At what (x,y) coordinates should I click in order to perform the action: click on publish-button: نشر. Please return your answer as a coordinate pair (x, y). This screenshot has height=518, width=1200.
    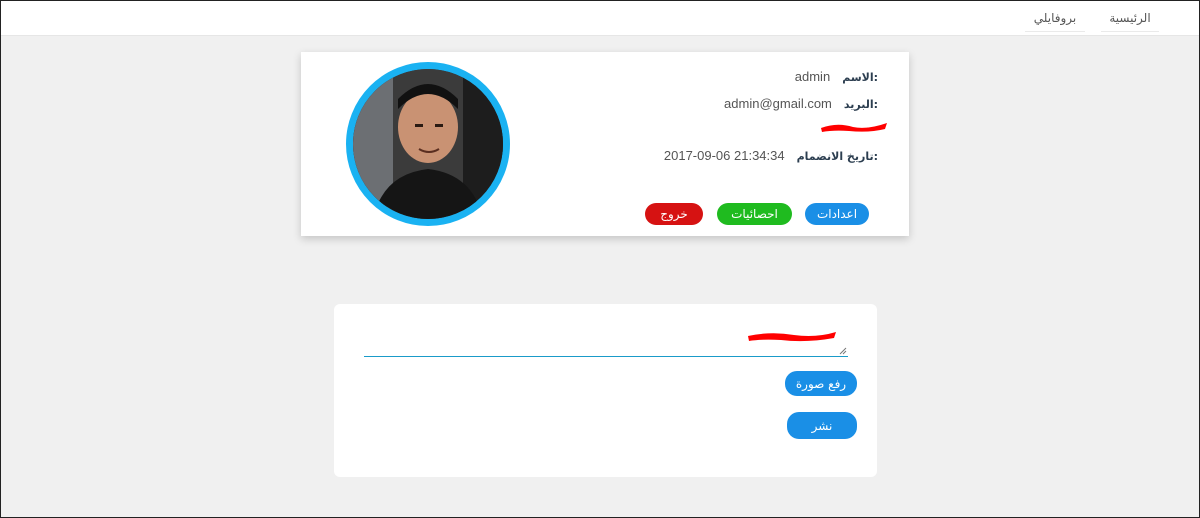
    Looking at the image, I should click on (822, 425).